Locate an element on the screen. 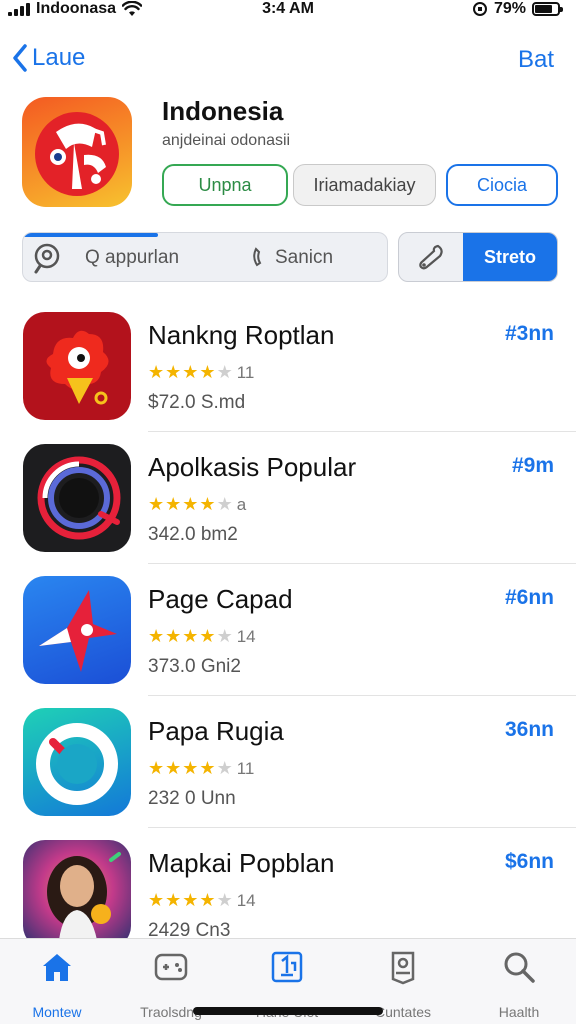 This screenshot has width=576, height=1024. list-item: Papa Rugia ★ ★ ★ ★ ★ 11 232 0 Unn 36nn is located at coordinates (288, 762).